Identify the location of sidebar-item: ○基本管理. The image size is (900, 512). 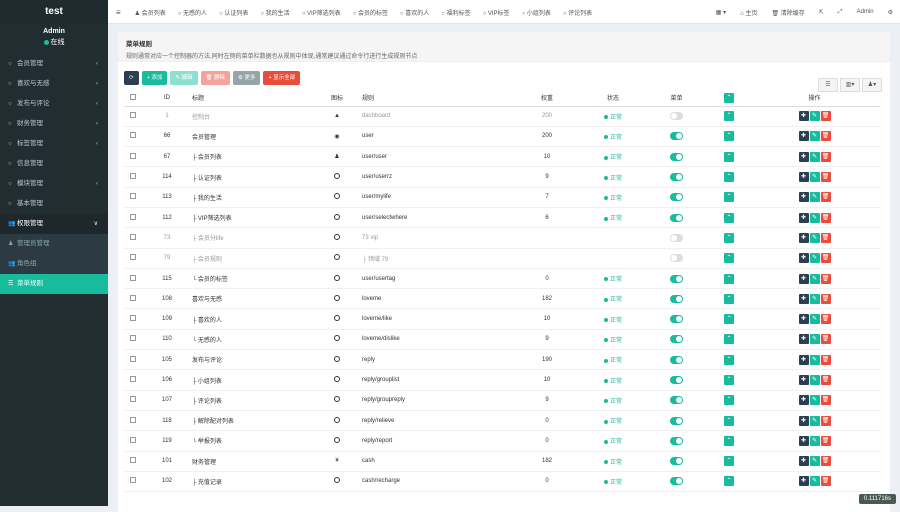
(54, 204).